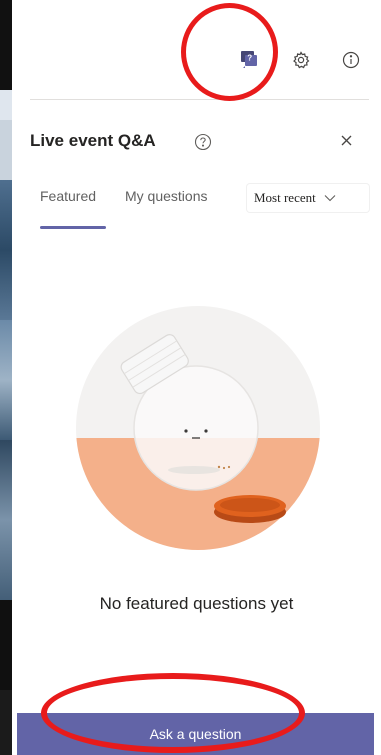 The height and width of the screenshot is (755, 381). What do you see at coordinates (93, 140) in the screenshot?
I see `panel-title: Live event Q&A` at bounding box center [93, 140].